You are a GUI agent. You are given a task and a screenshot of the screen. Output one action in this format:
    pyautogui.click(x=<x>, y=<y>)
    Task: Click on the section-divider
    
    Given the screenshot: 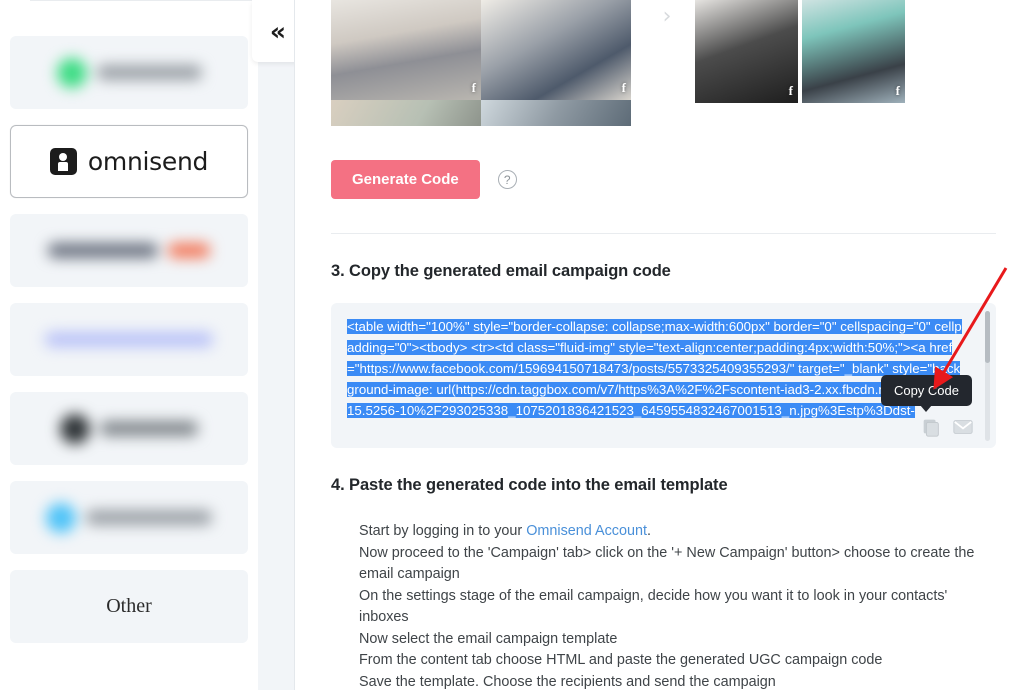 What is the action you would take?
    pyautogui.click(x=663, y=233)
    